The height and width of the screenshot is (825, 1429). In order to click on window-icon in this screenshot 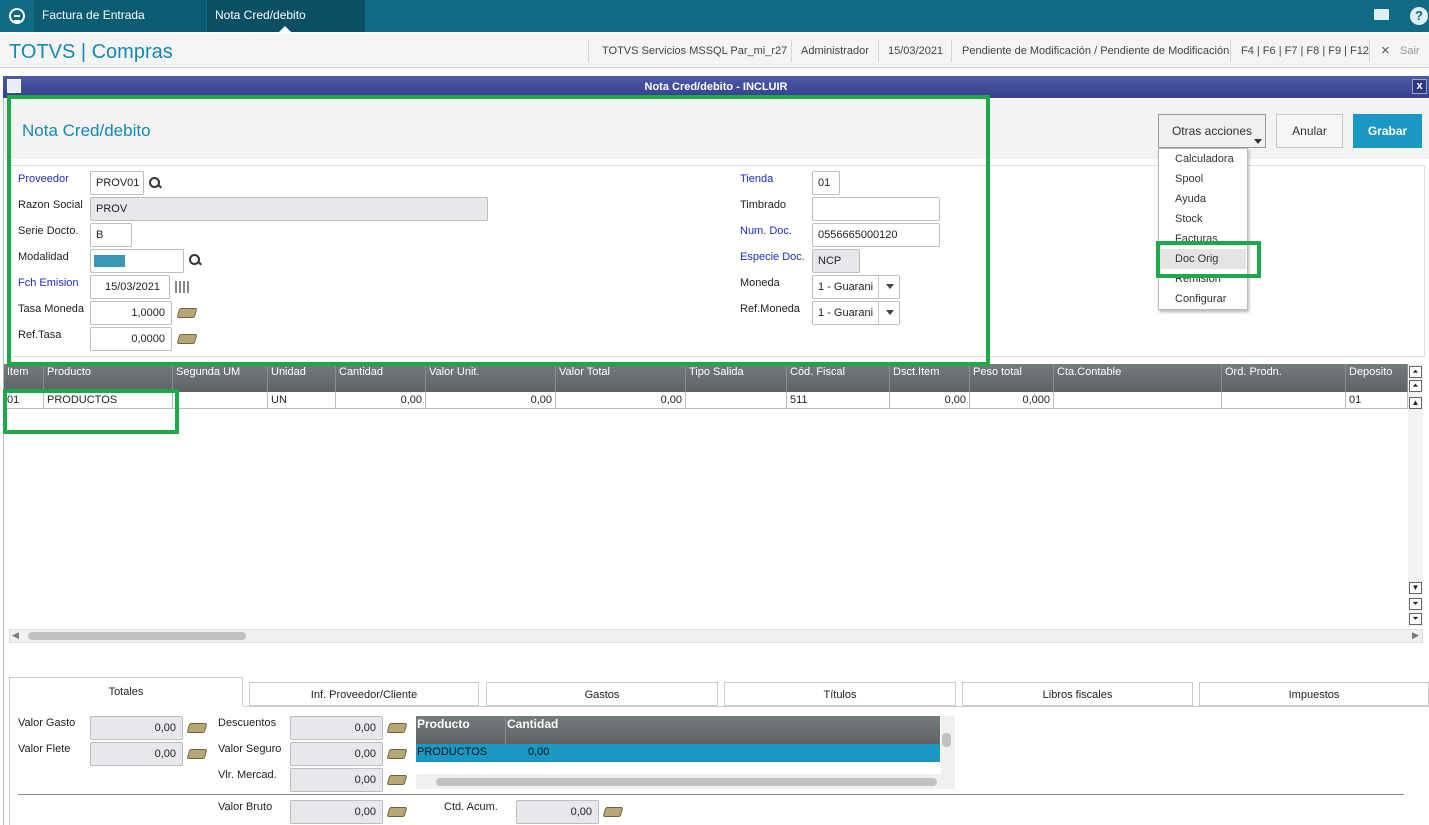, I will do `click(14, 86)`.